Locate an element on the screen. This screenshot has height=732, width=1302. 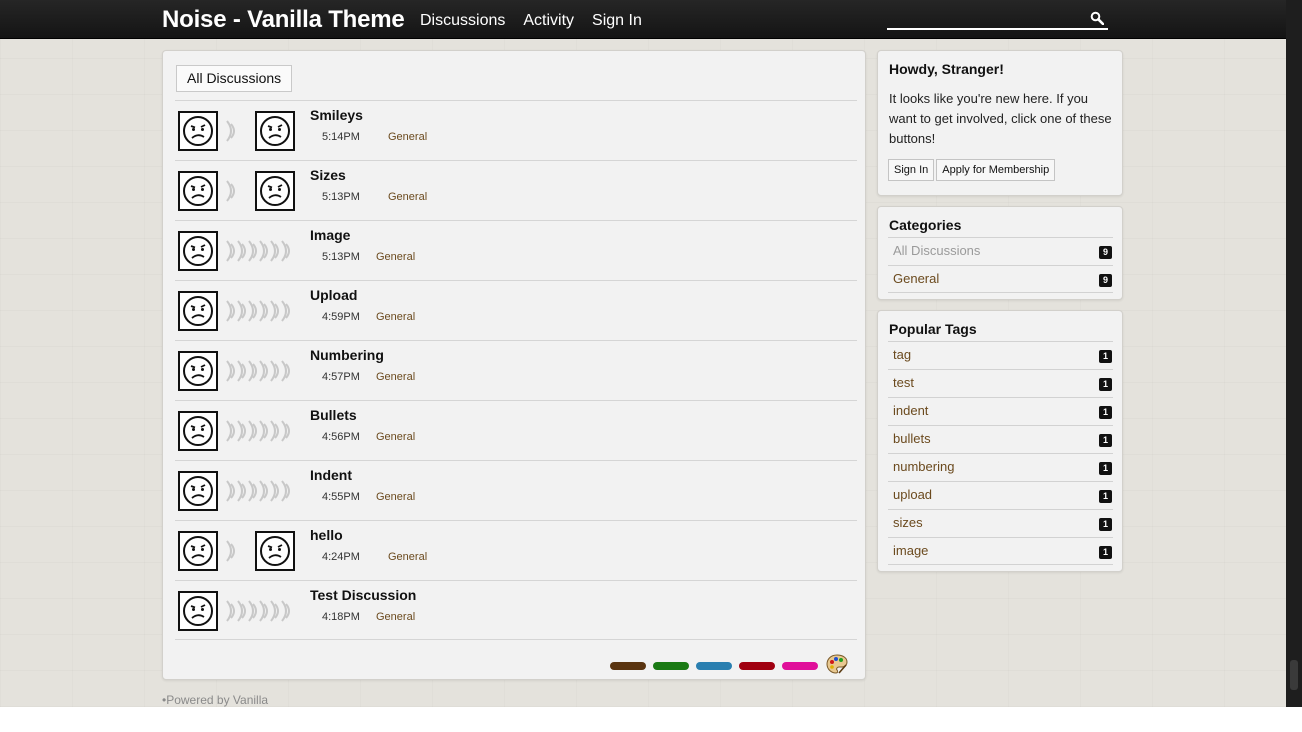
popular-tags-title: Popular Tags is located at coordinates (933, 329).